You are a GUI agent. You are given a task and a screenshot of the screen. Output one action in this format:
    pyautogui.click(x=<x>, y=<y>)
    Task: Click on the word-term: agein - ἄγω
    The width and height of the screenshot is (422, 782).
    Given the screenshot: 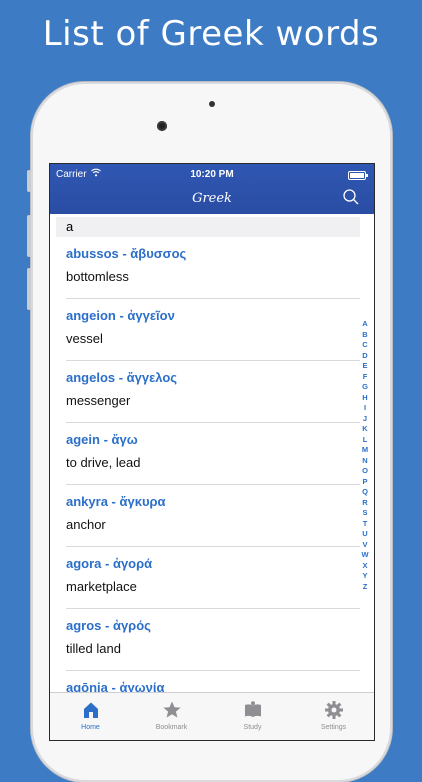 What is the action you would take?
    pyautogui.click(x=102, y=439)
    